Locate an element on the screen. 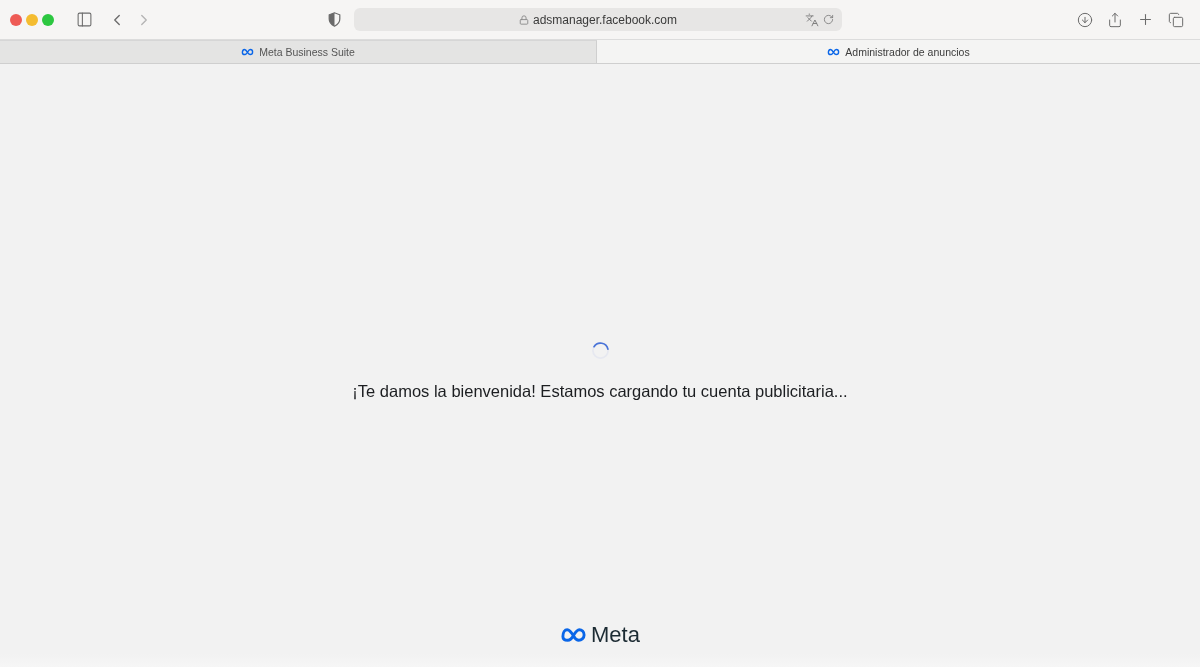  reload-icon is located at coordinates (828, 19).